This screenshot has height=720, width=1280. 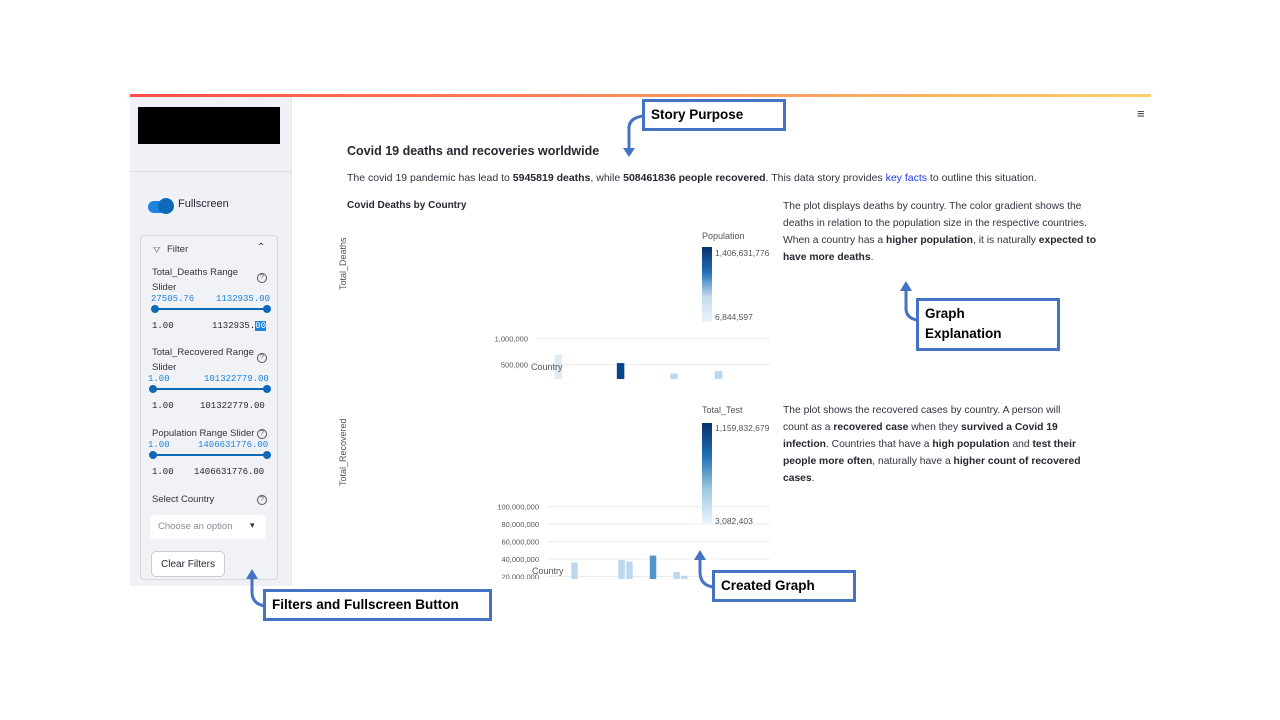 I want to click on filters-callout: Filters and Fullscreen Button, so click(x=377, y=605).